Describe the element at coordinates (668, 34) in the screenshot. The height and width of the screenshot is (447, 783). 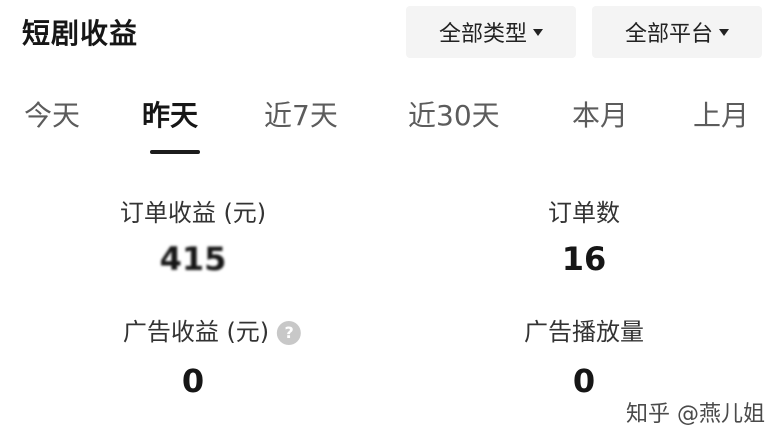
I see `filter-platform-label: 全部平台` at that location.